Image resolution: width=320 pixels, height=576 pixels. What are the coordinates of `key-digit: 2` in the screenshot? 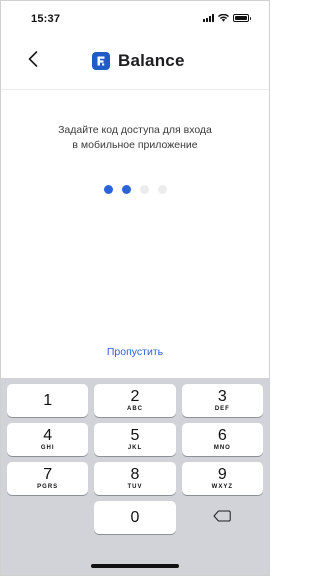 It's located at (135, 396).